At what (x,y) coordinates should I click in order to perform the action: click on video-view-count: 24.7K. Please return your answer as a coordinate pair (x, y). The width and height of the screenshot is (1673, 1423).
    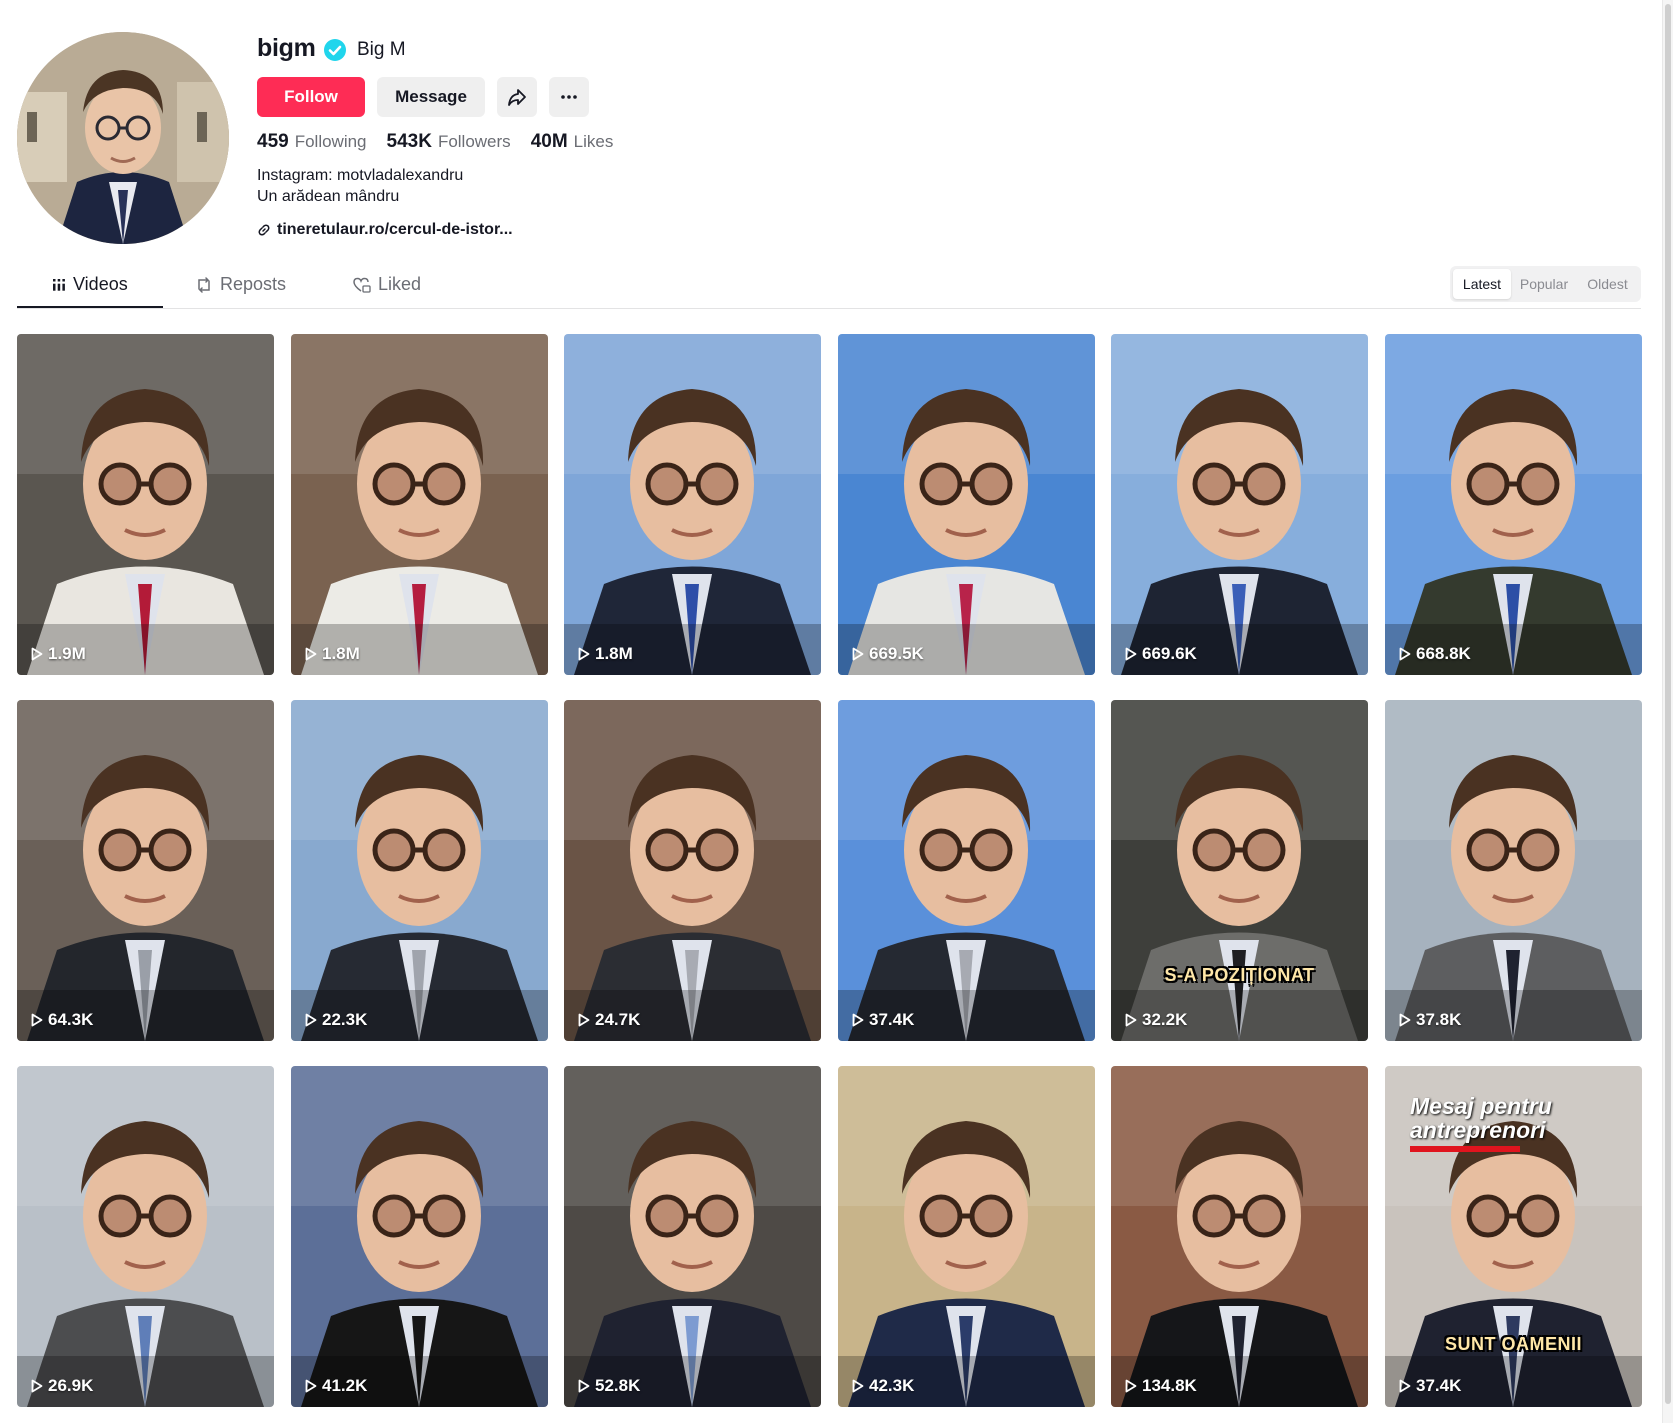
    Looking at the image, I should click on (609, 1020).